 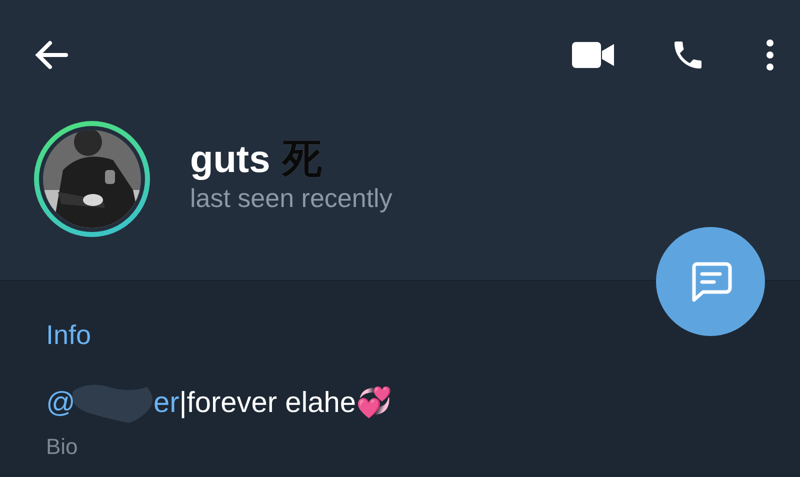 What do you see at coordinates (61, 403) in the screenshot?
I see `username-link: @` at bounding box center [61, 403].